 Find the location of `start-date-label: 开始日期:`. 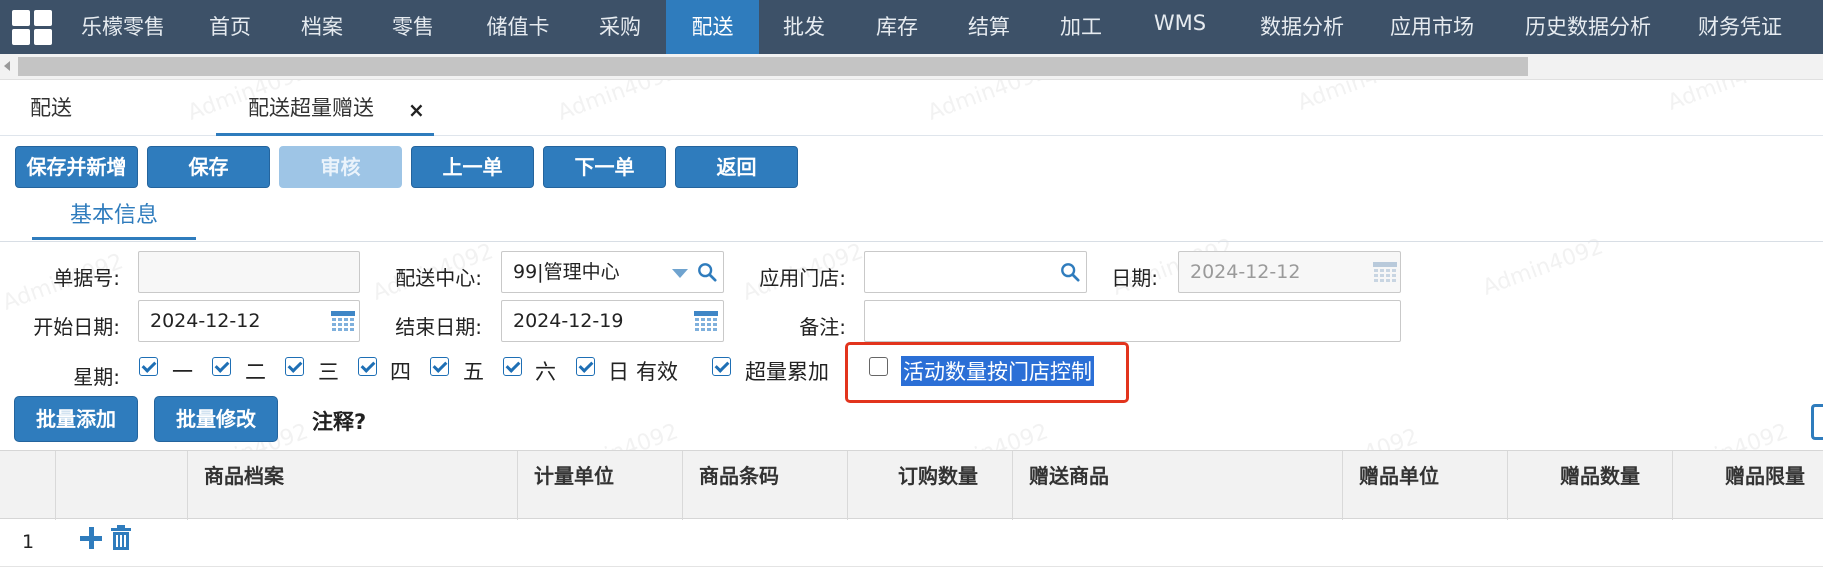

start-date-label: 开始日期: is located at coordinates (76, 327).